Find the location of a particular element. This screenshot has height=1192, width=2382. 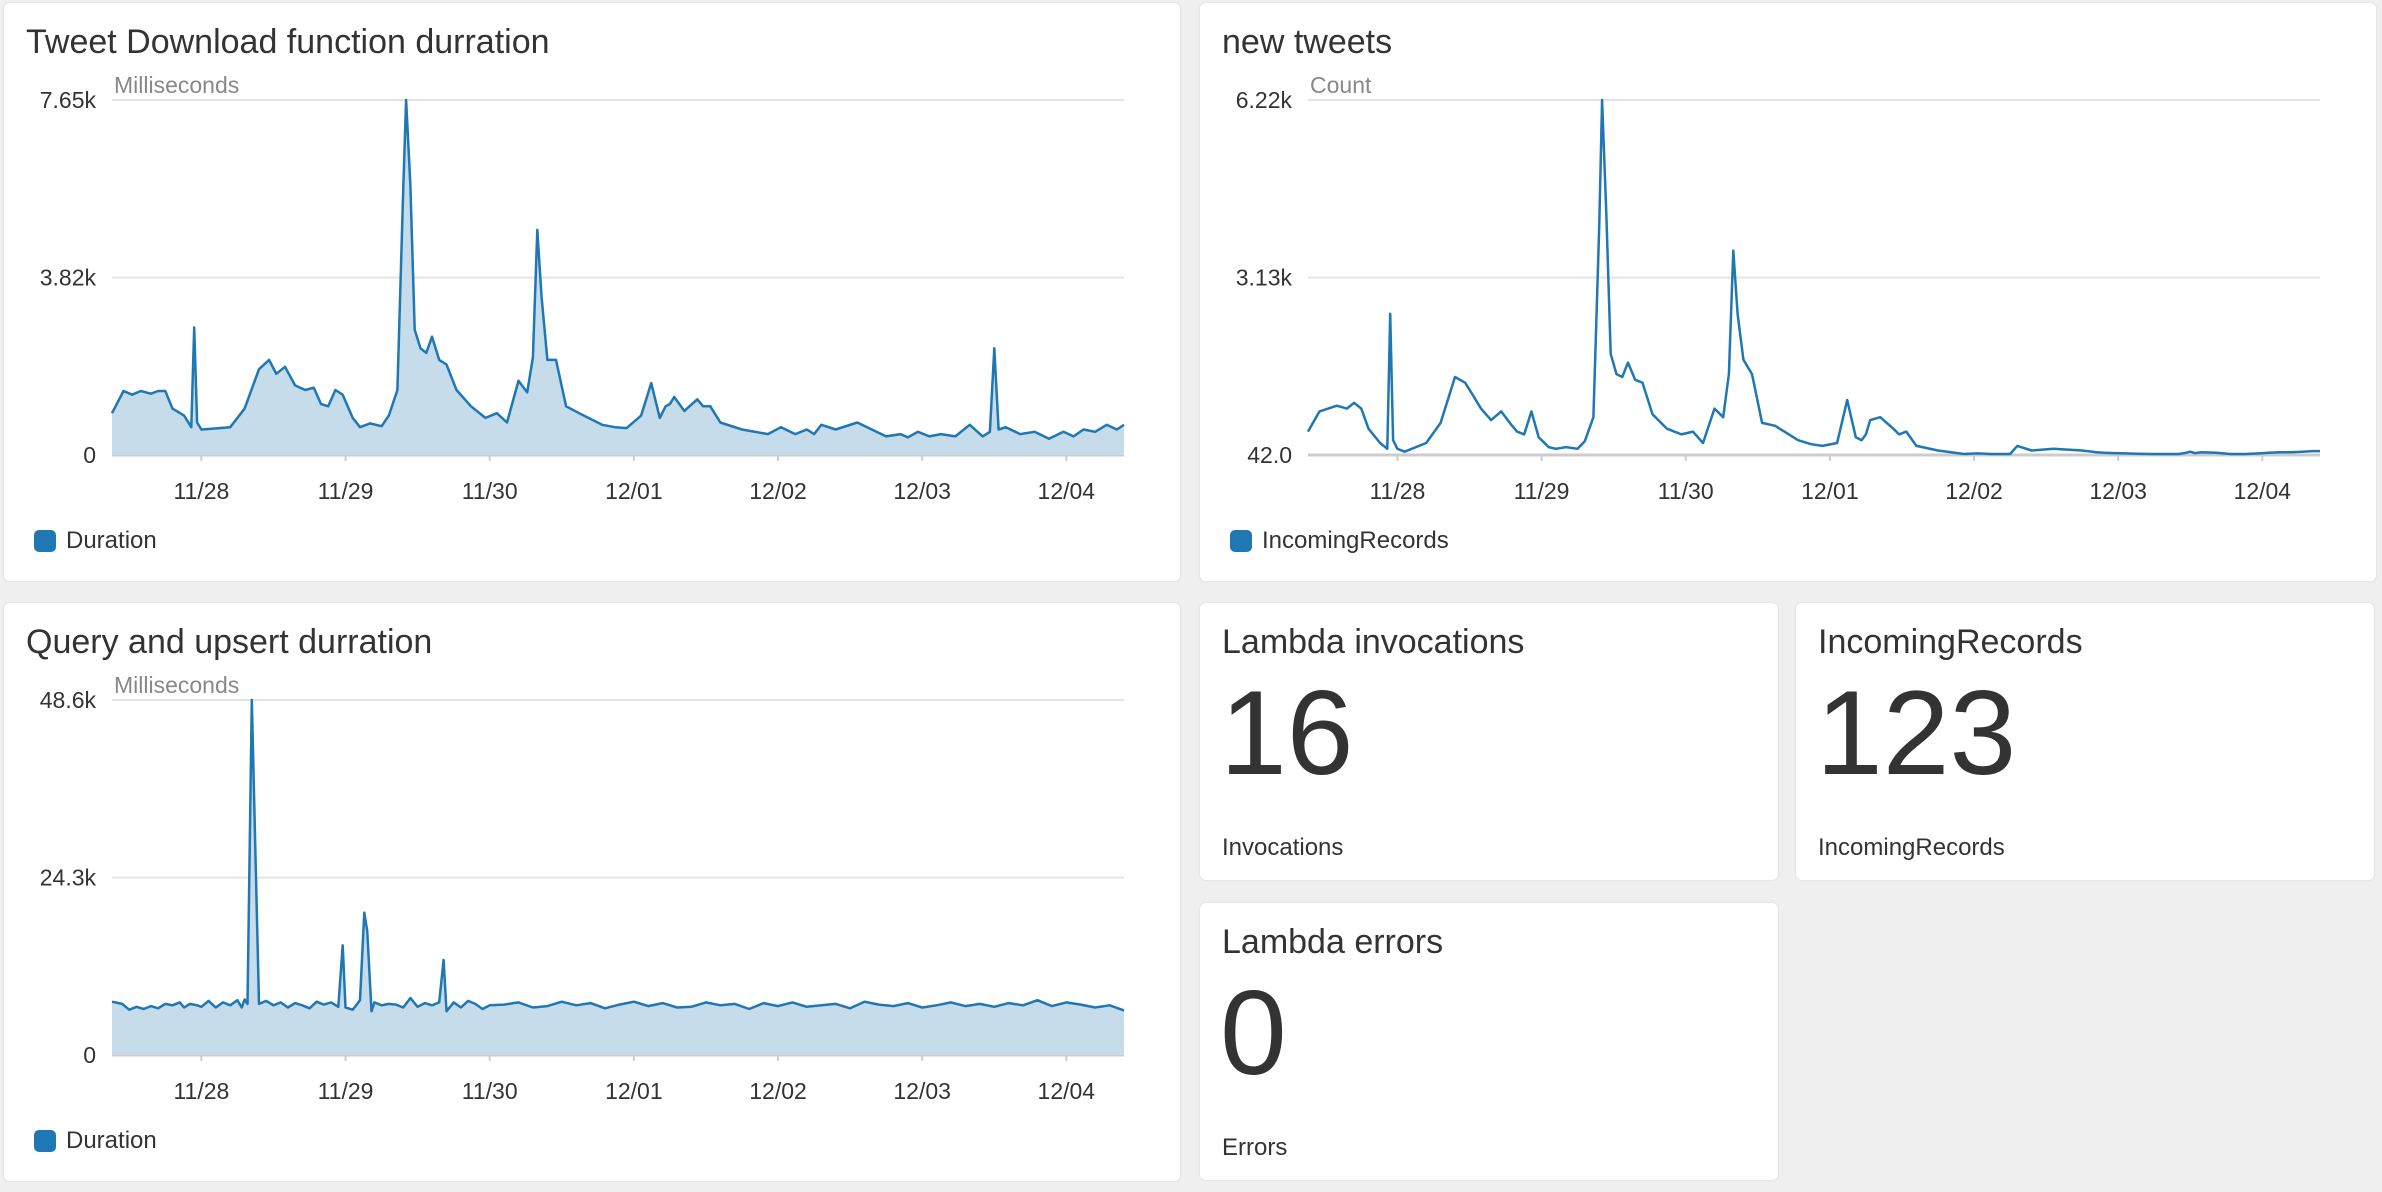

y-tick-label: 48.6k is located at coordinates (68, 700).